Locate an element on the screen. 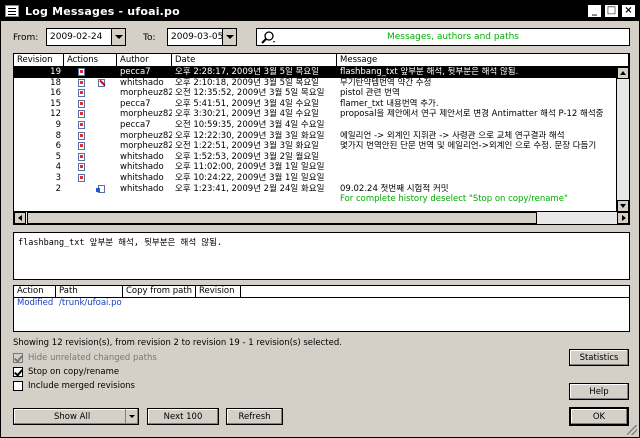 This screenshot has height=438, width=640. table-row: Modified /trunk/ufoai.po is located at coordinates (321, 303).